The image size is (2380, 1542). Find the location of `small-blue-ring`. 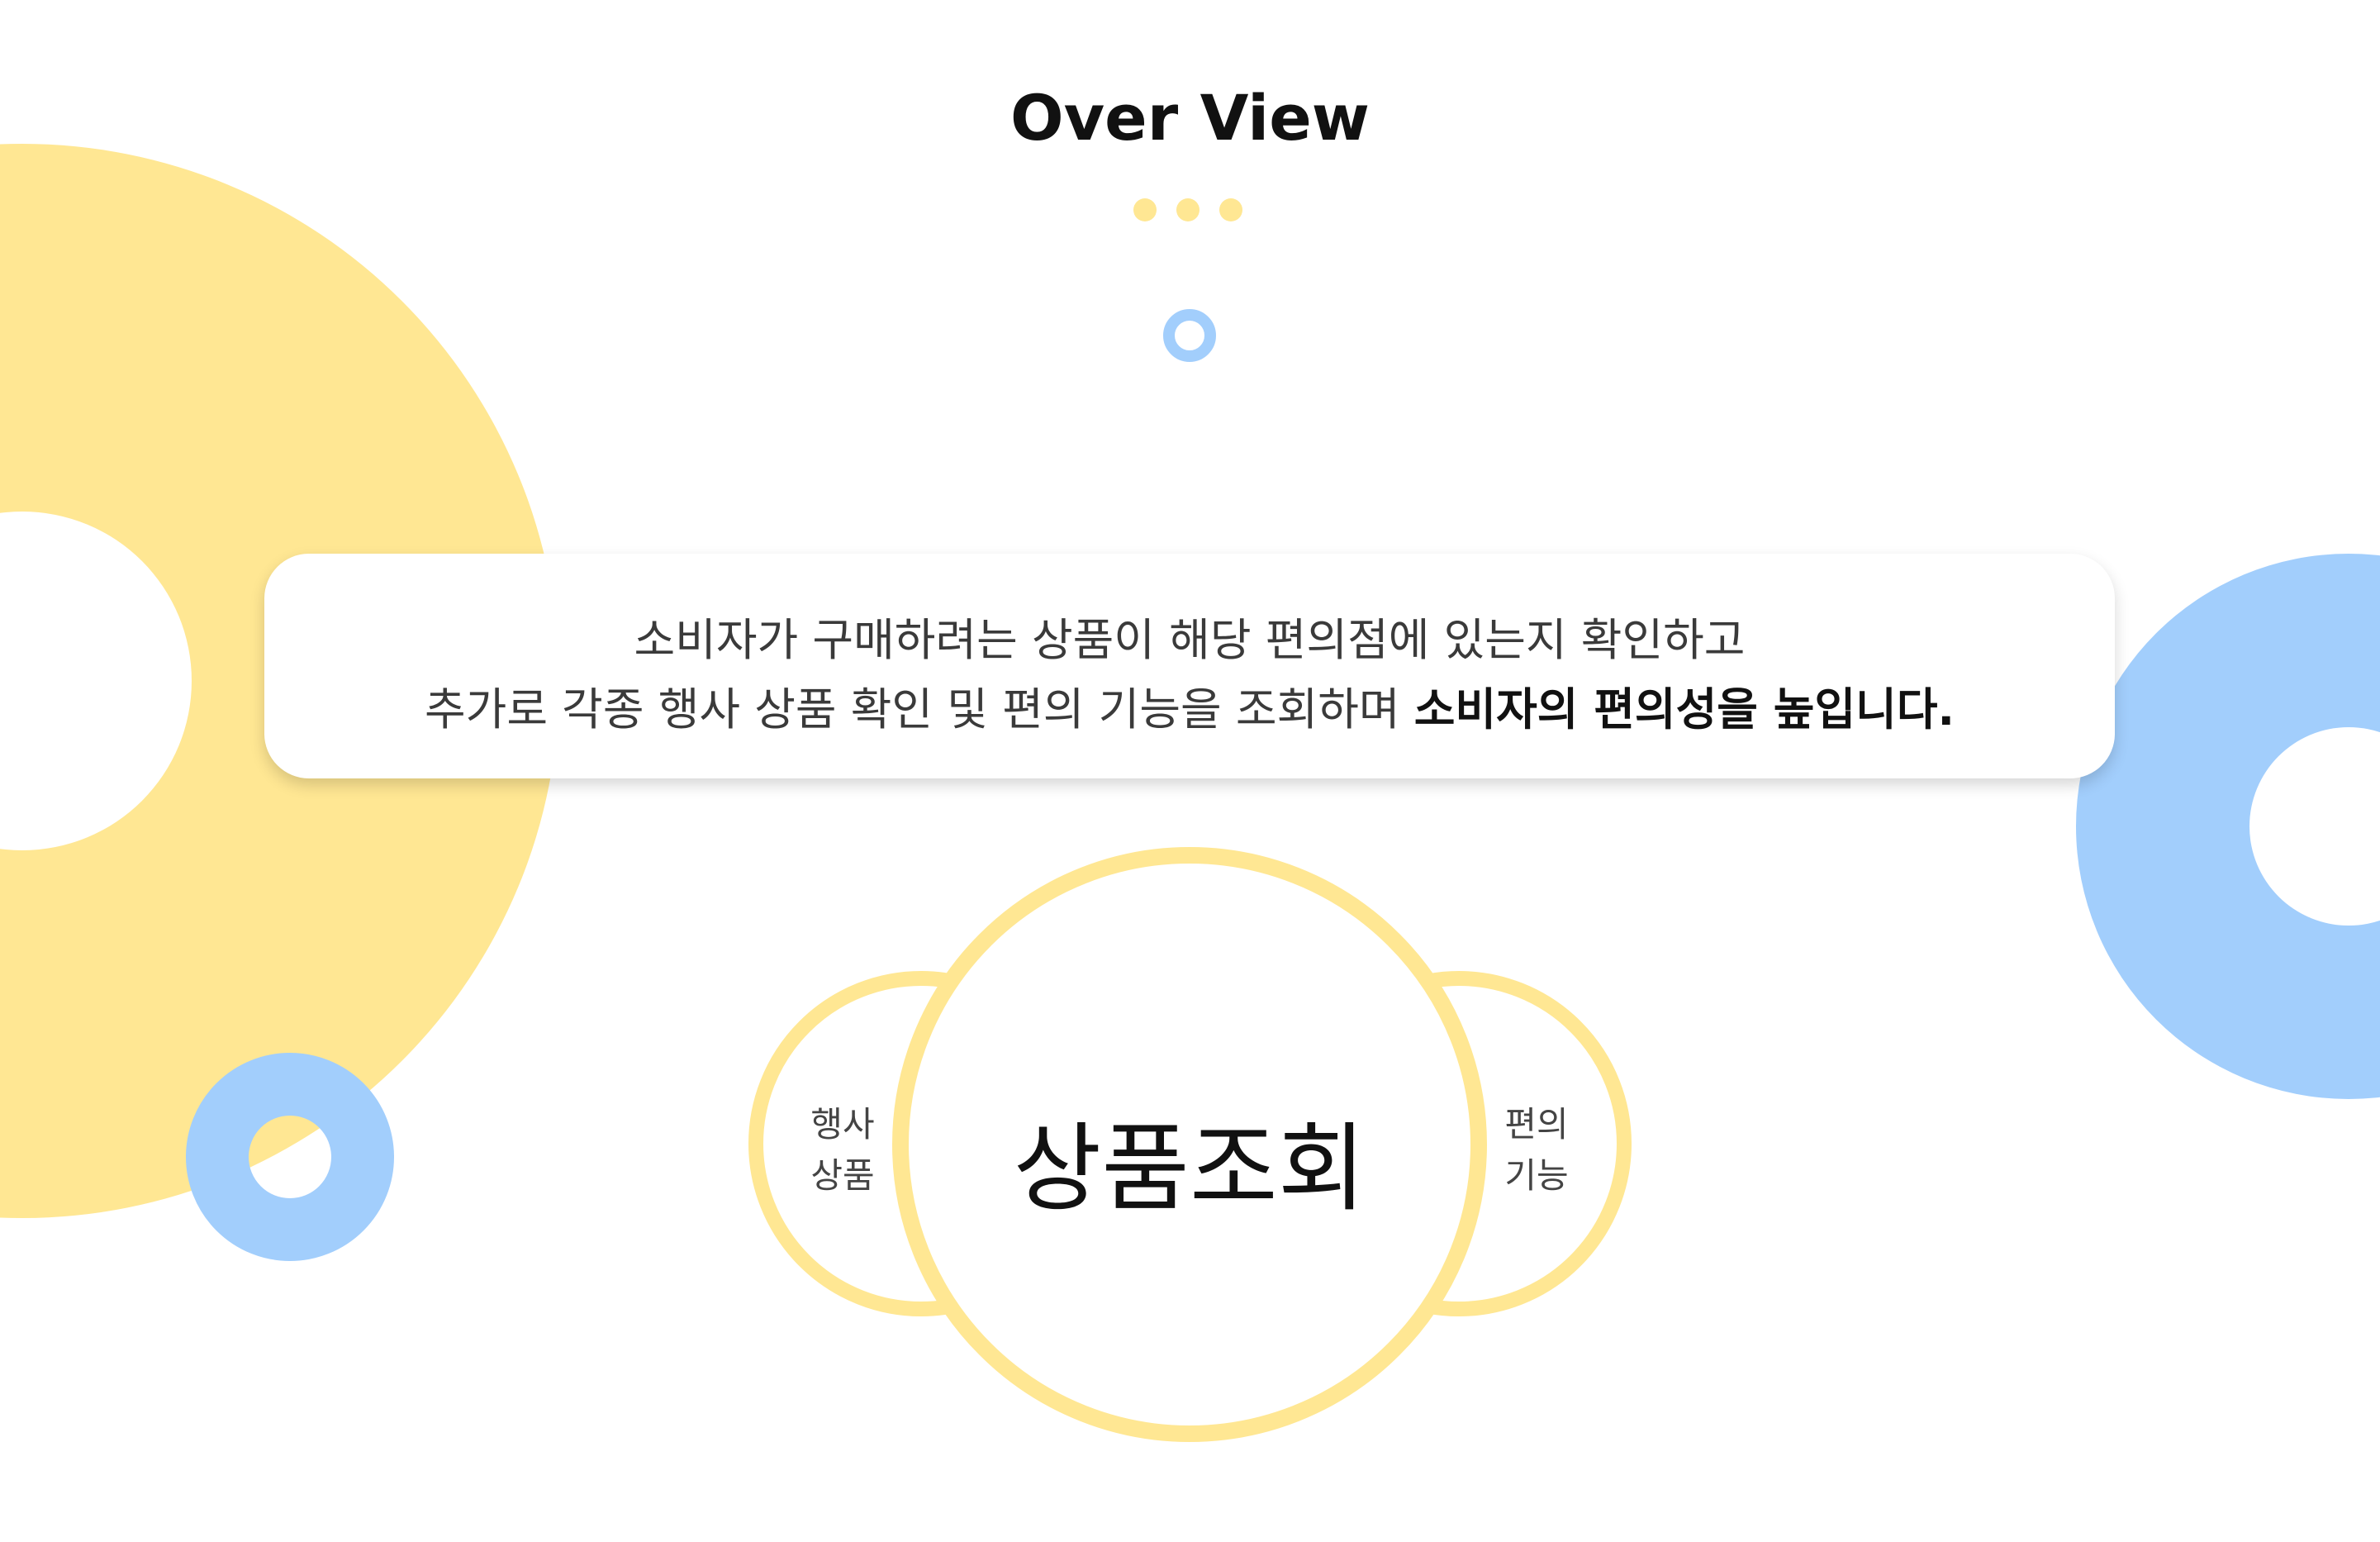

small-blue-ring is located at coordinates (1189, 335).